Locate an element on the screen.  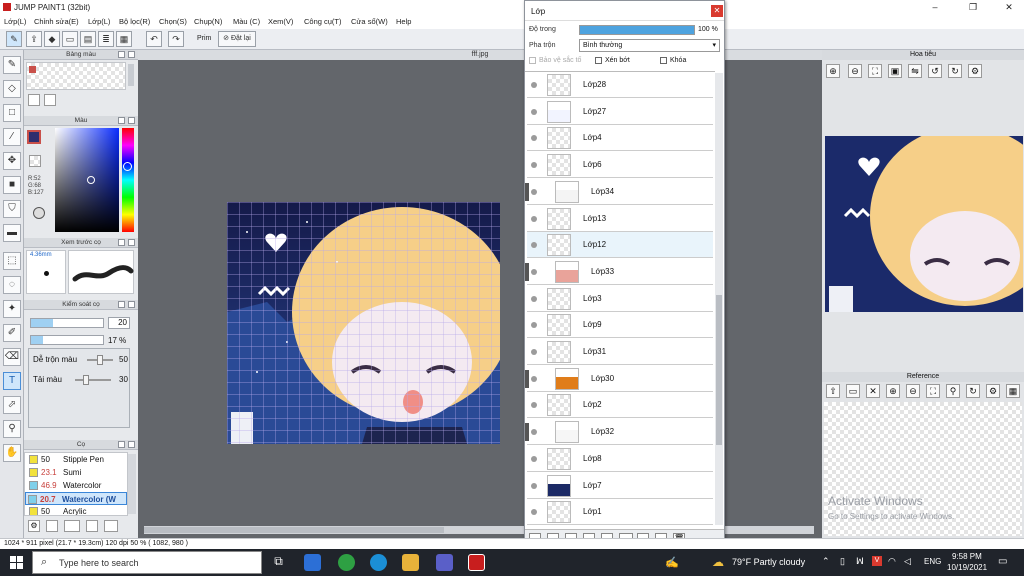
export-icon: ⇪ is located at coordinates (34, 39).